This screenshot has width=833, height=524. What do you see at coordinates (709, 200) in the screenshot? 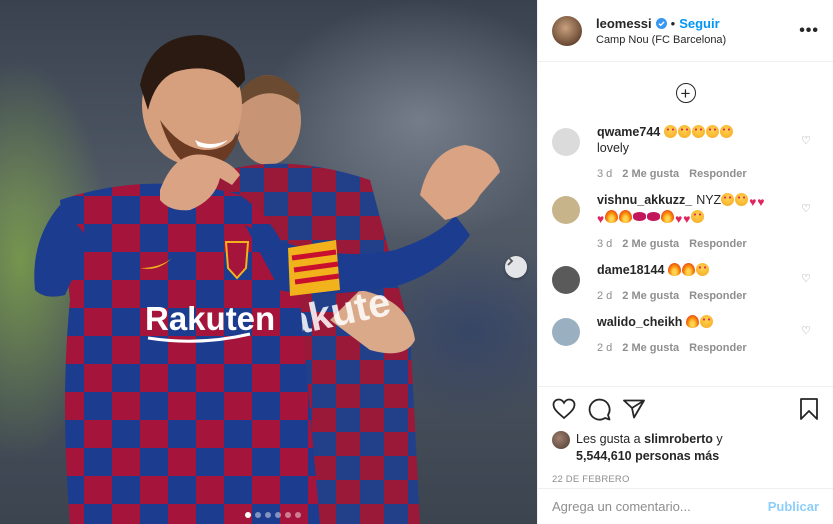
I see `comment-body: NYZ` at bounding box center [709, 200].